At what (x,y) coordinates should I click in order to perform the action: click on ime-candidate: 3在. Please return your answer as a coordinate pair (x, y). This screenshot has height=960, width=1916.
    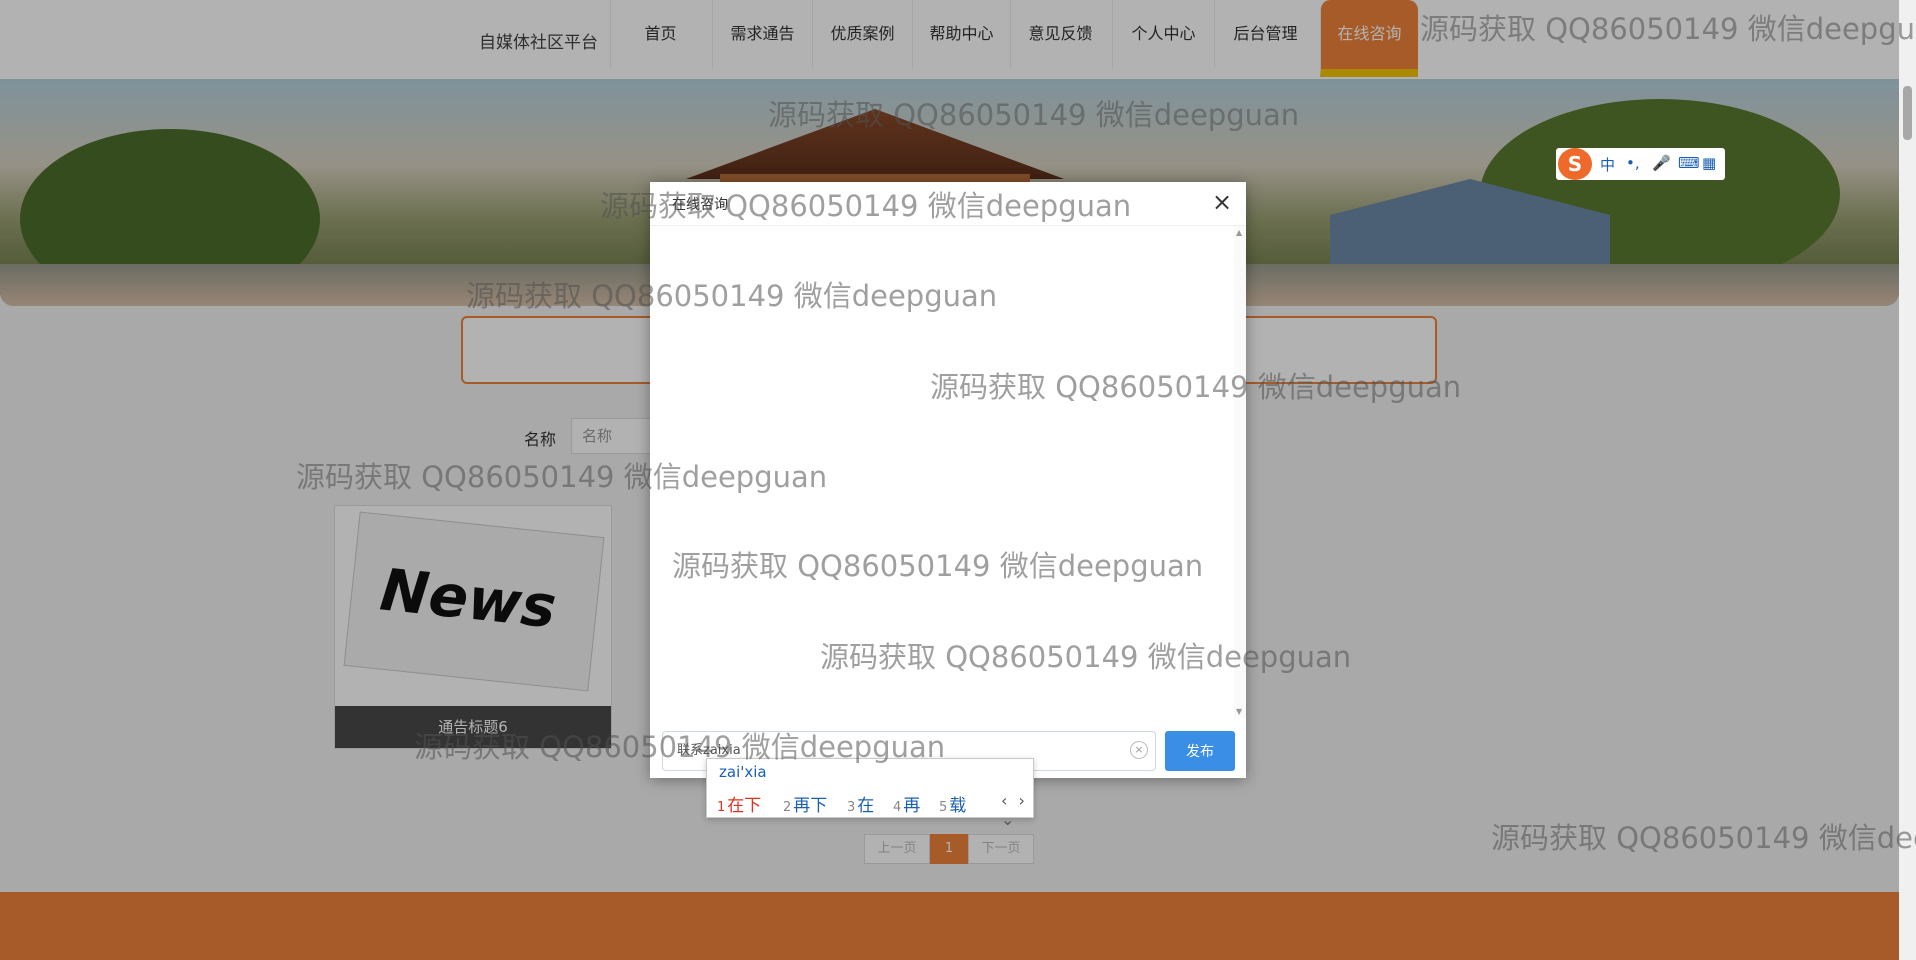
    Looking at the image, I should click on (860, 803).